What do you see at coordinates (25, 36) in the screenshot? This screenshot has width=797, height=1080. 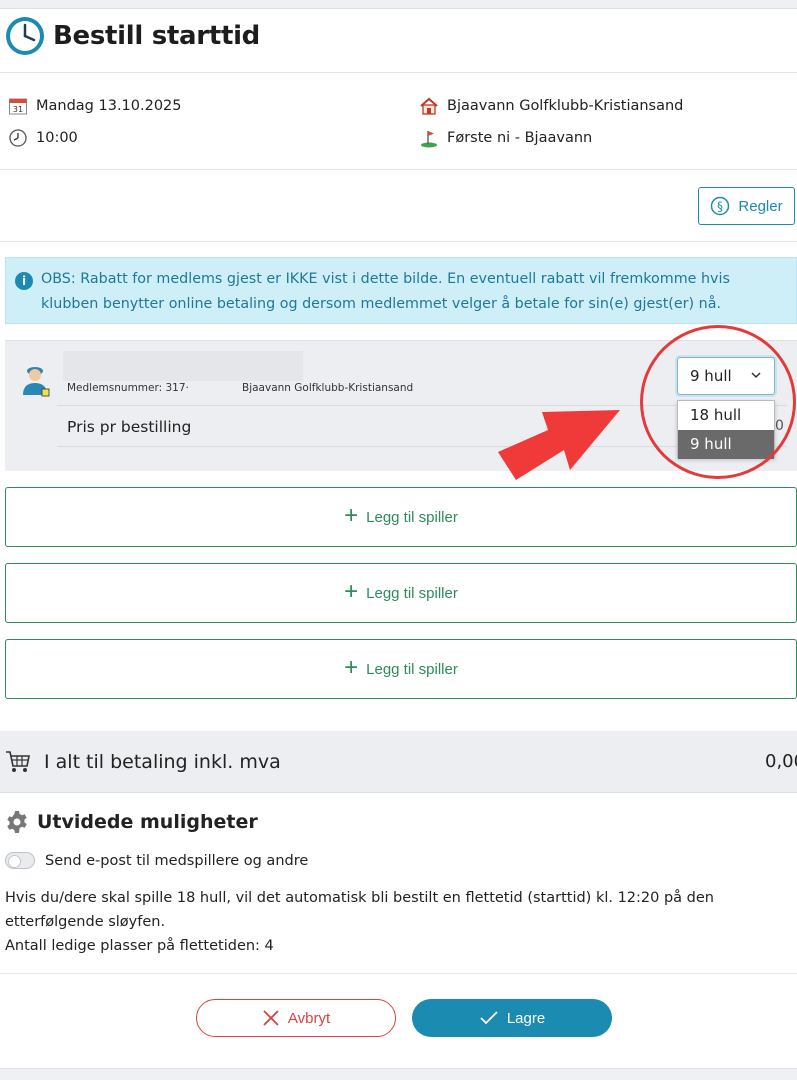 I see `clock-logo-icon` at bounding box center [25, 36].